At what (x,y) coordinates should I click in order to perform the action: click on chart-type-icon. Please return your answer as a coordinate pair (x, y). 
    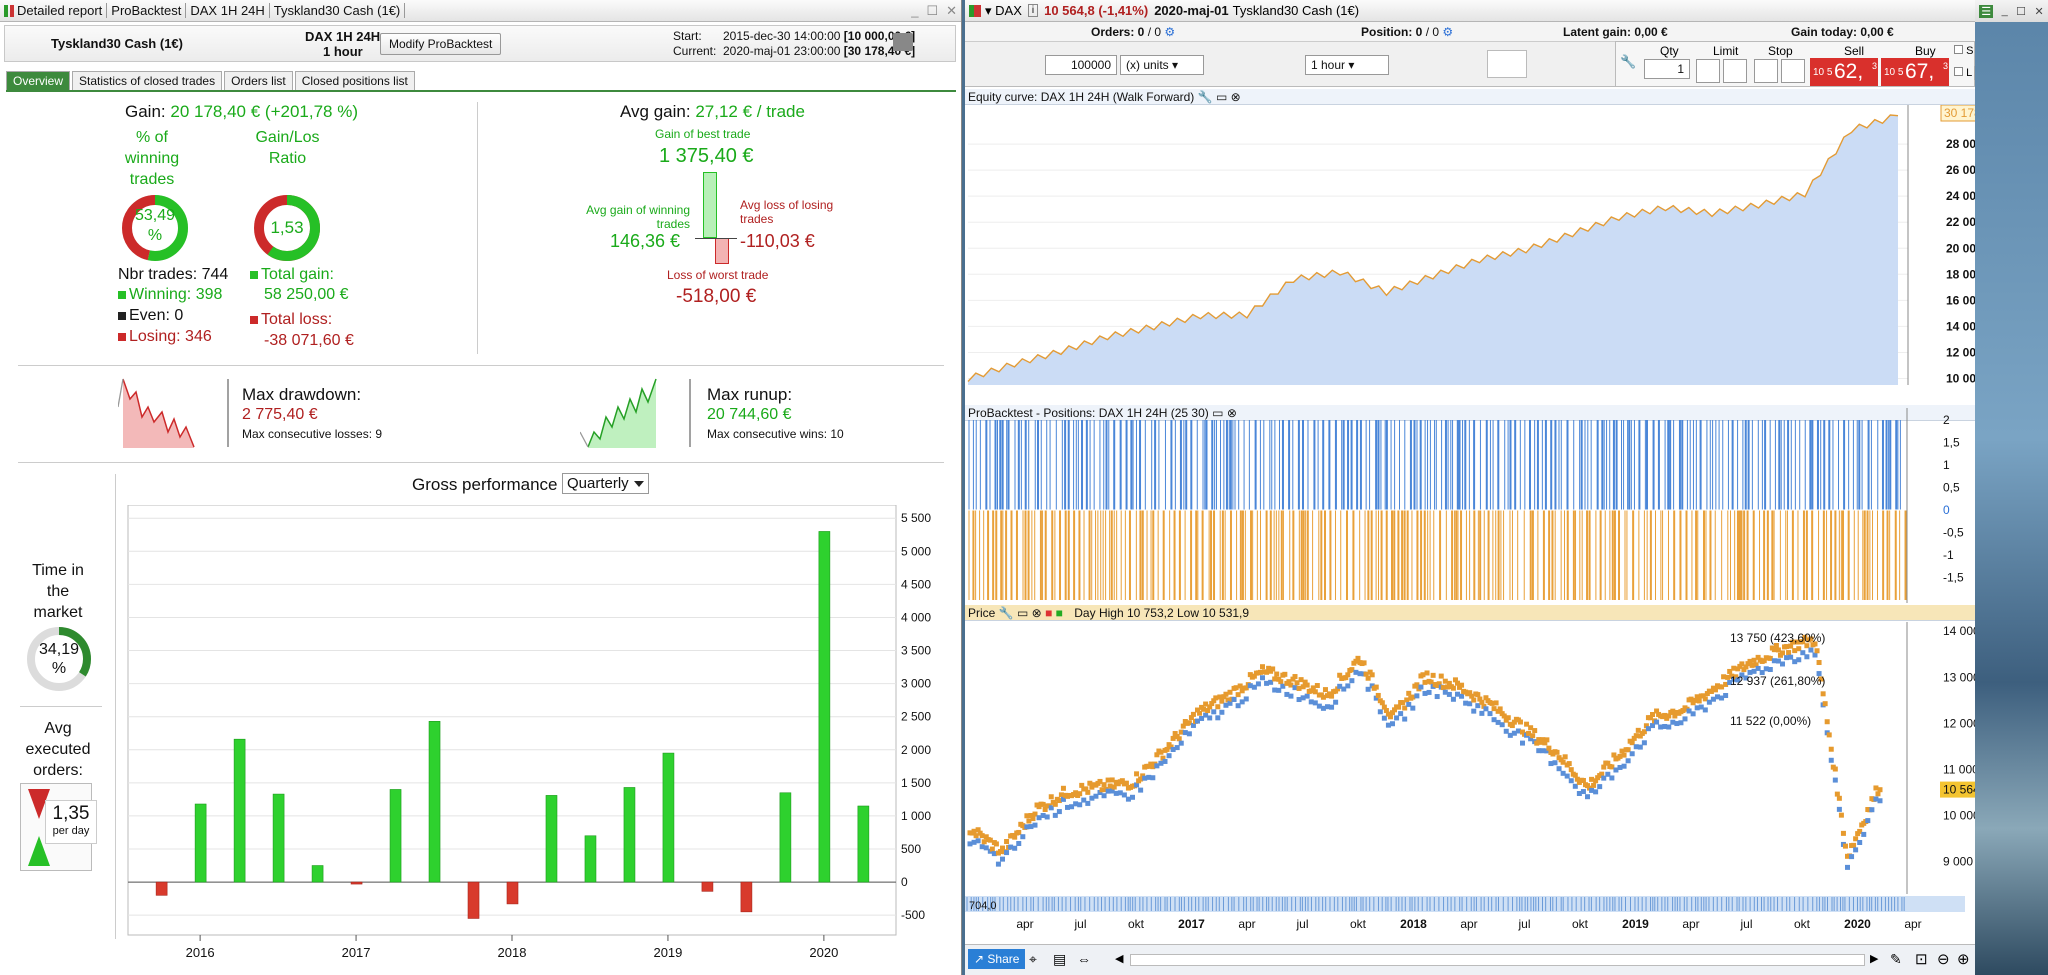
    Looking at the image, I should click on (1507, 64).